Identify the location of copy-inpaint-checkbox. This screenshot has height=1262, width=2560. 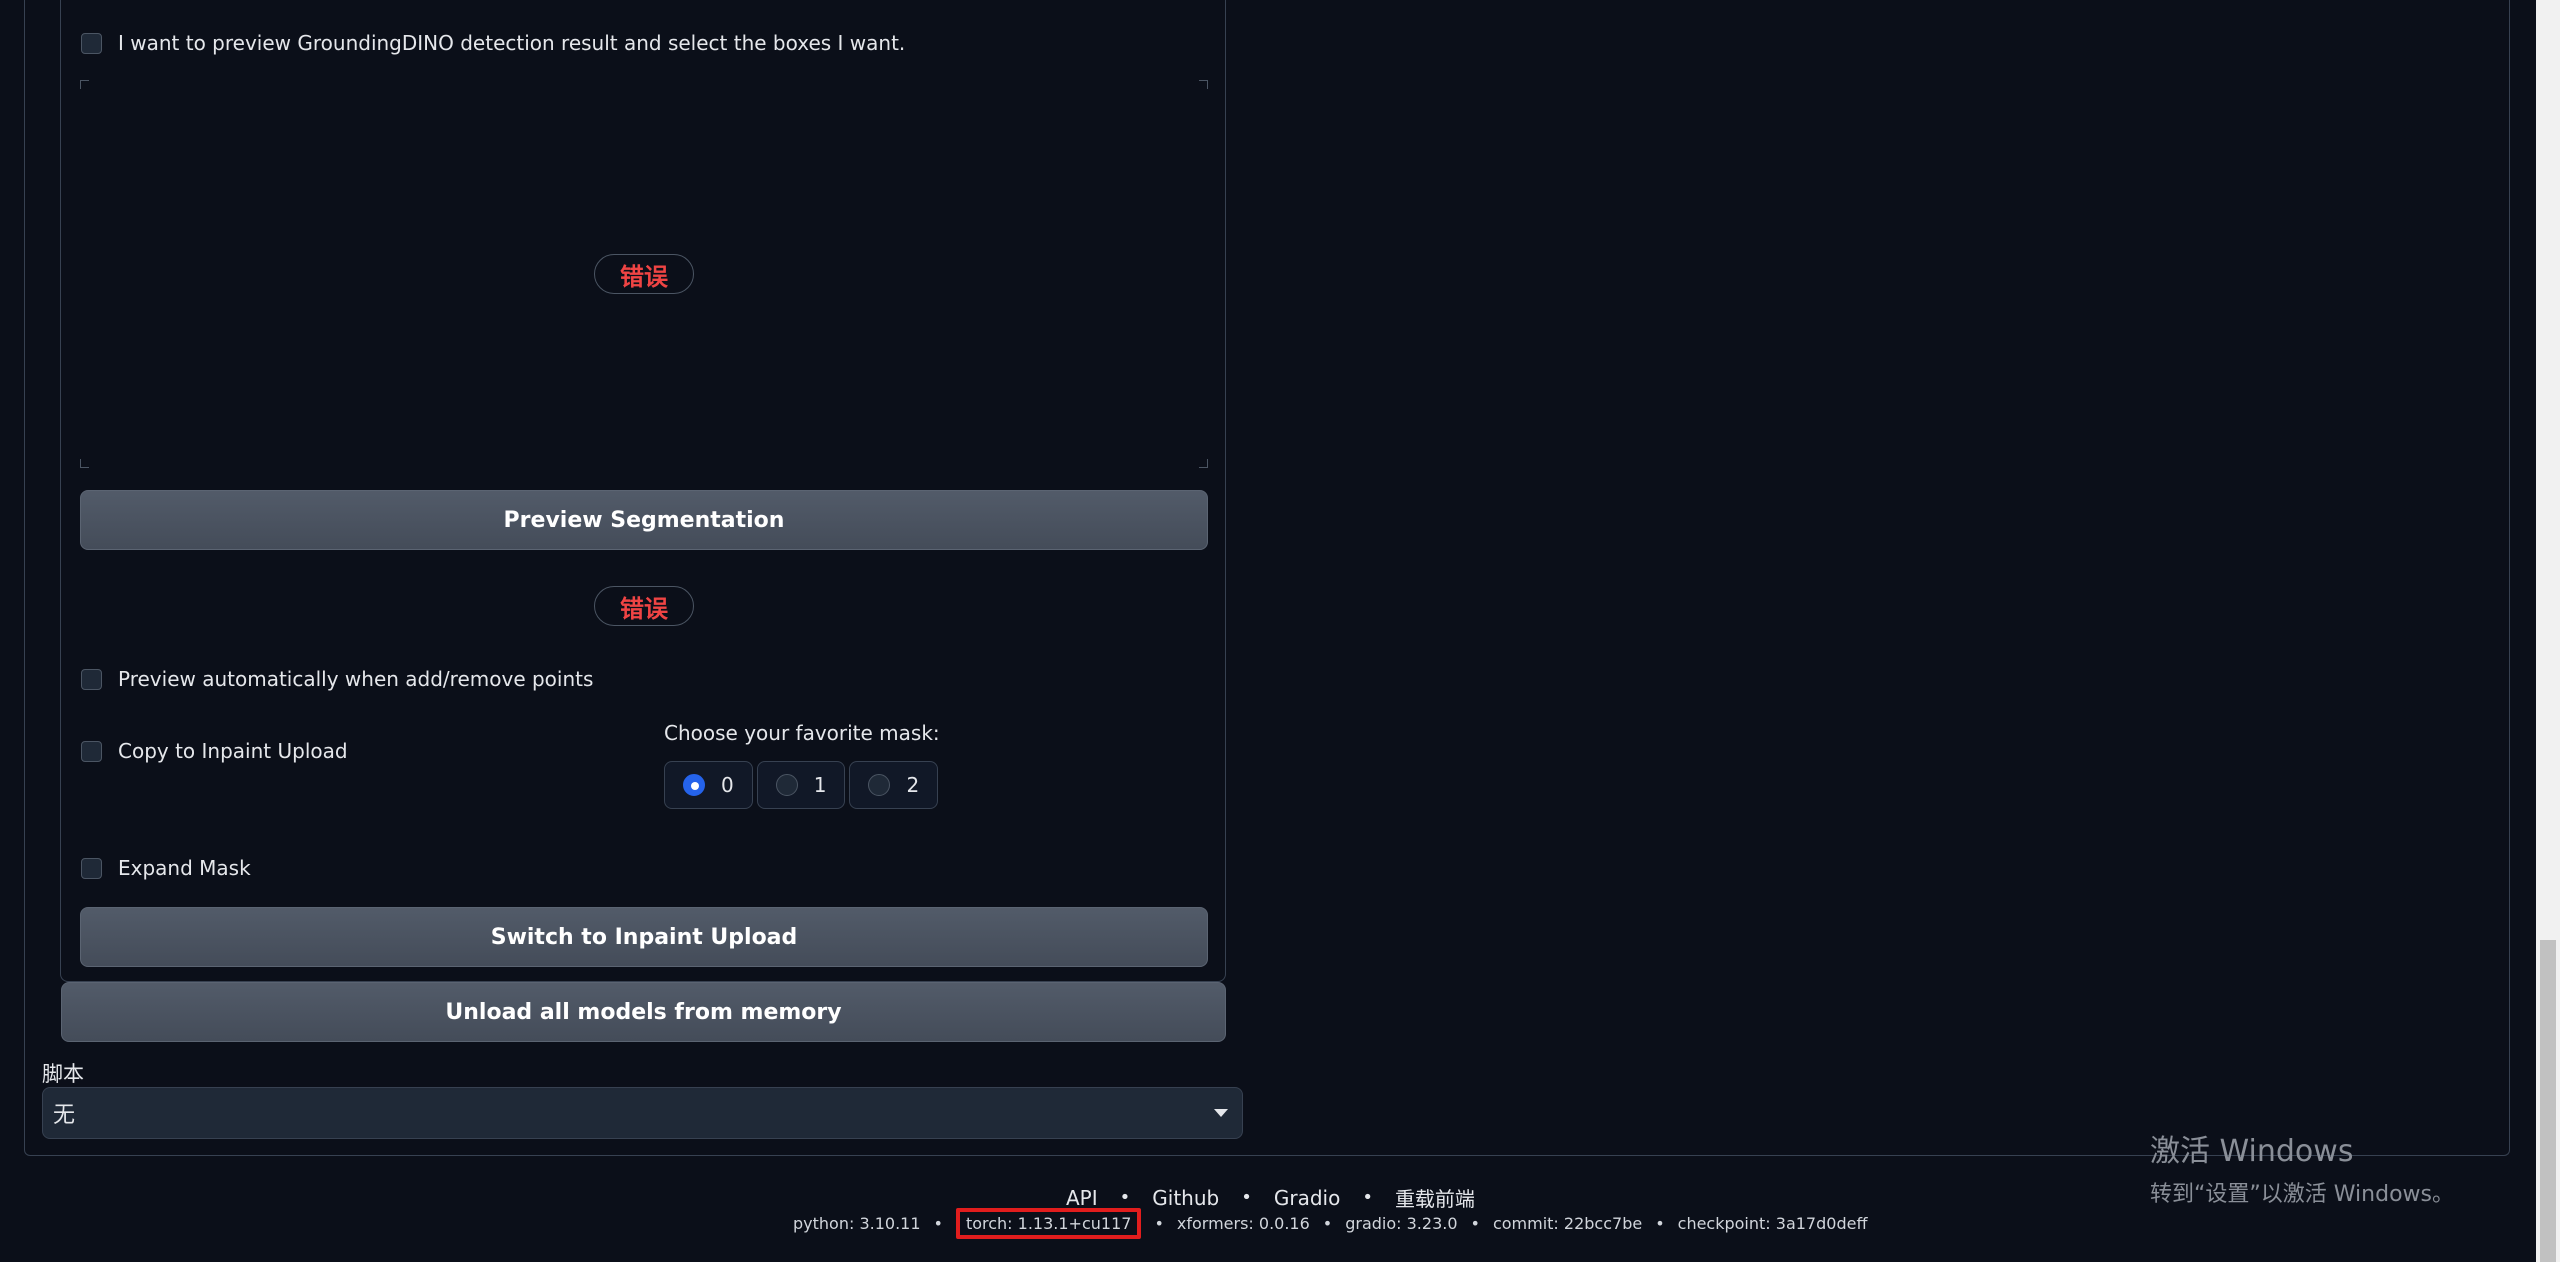
(91, 751).